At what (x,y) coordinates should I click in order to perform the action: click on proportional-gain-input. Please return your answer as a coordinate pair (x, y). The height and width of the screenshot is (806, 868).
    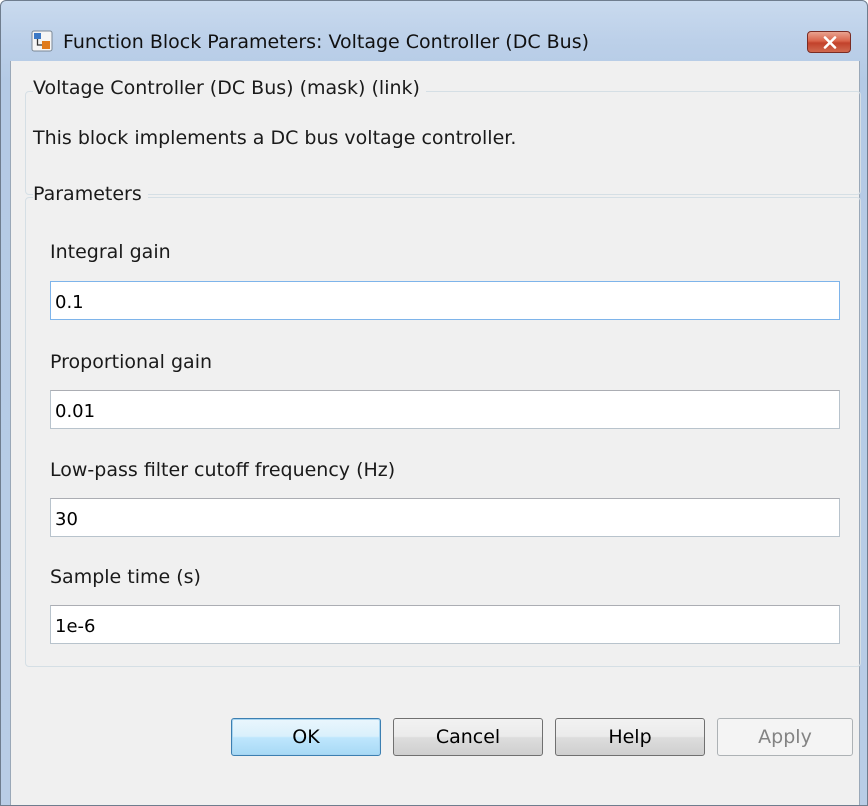
    Looking at the image, I should click on (445, 409).